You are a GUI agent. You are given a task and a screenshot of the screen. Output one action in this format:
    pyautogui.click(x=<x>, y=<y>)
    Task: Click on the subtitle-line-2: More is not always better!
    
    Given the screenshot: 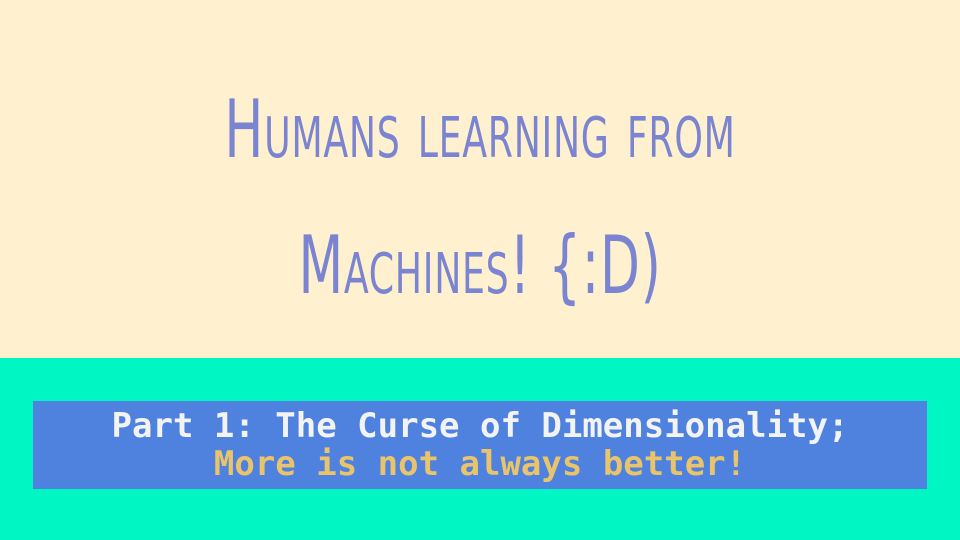 What is the action you would take?
    pyautogui.click(x=480, y=464)
    